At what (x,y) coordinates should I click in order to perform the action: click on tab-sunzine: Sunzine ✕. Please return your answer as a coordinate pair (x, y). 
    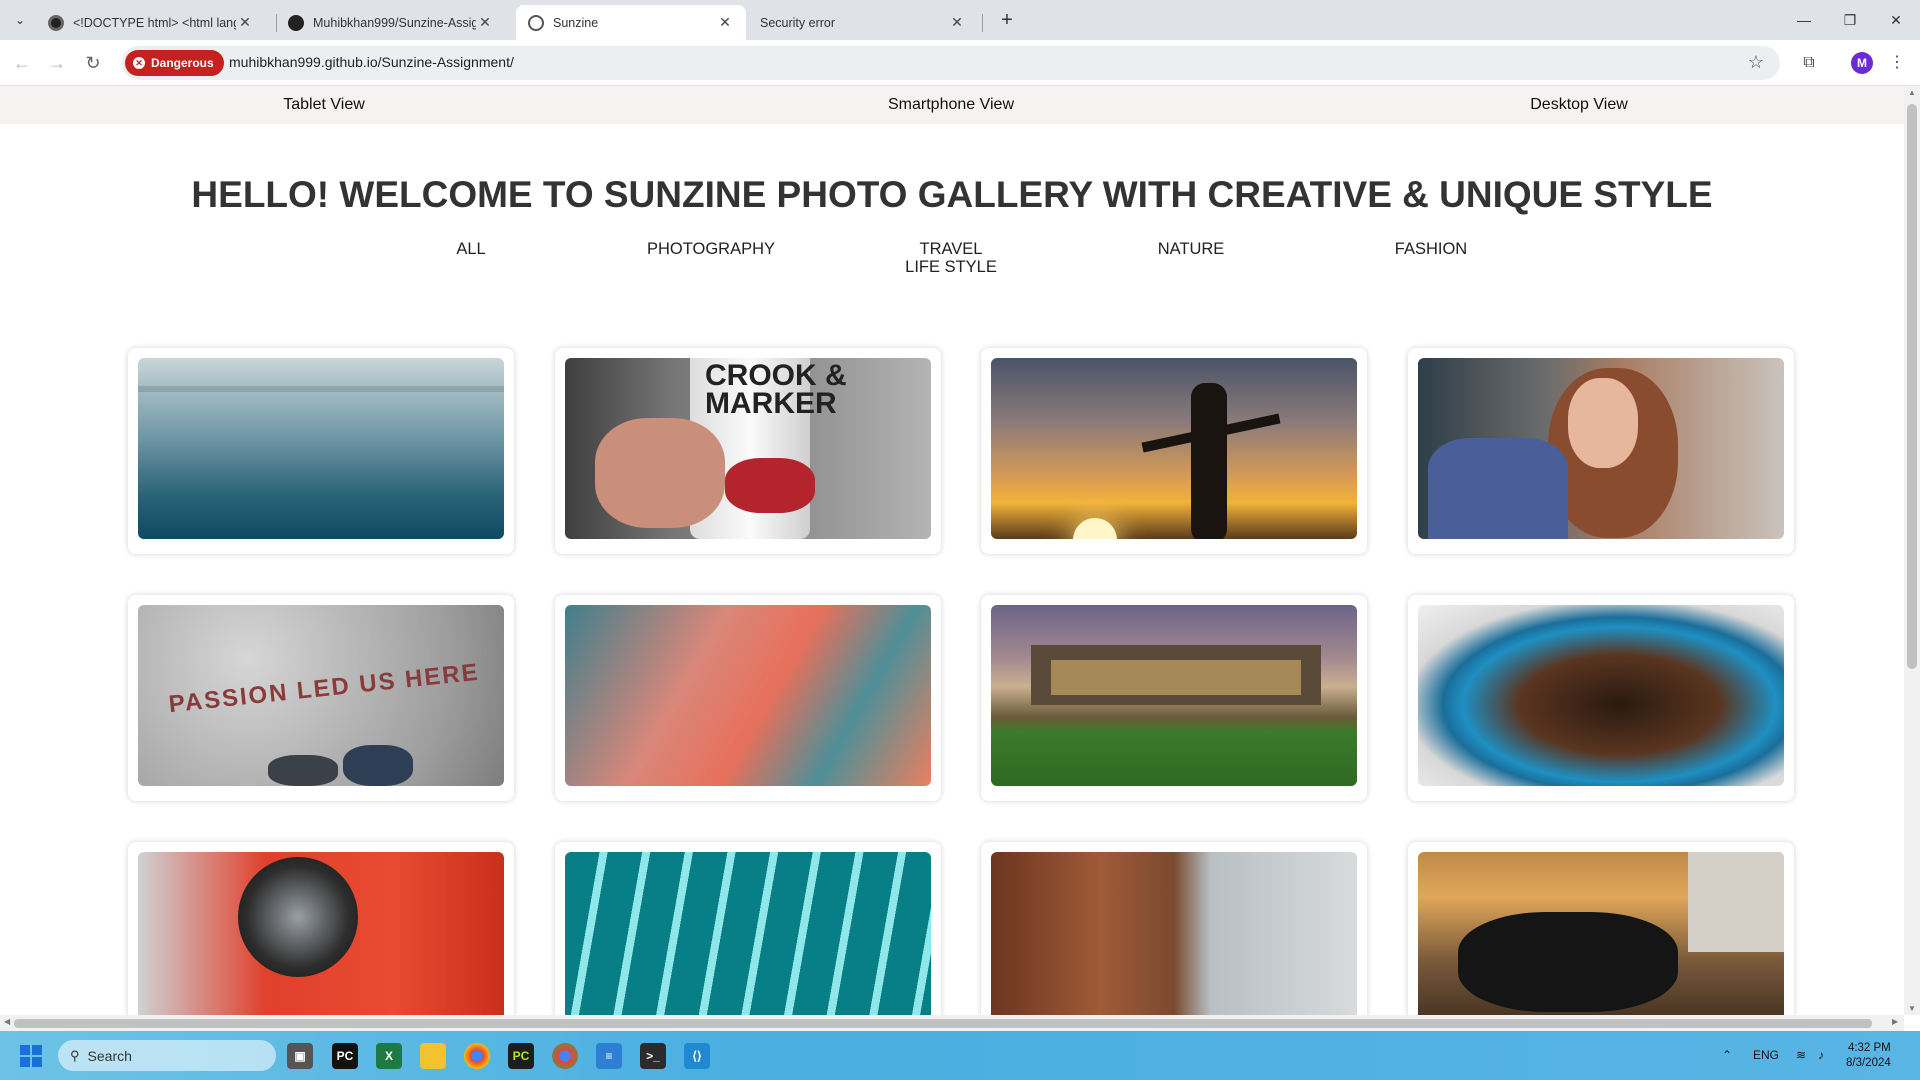
    Looking at the image, I should click on (631, 22).